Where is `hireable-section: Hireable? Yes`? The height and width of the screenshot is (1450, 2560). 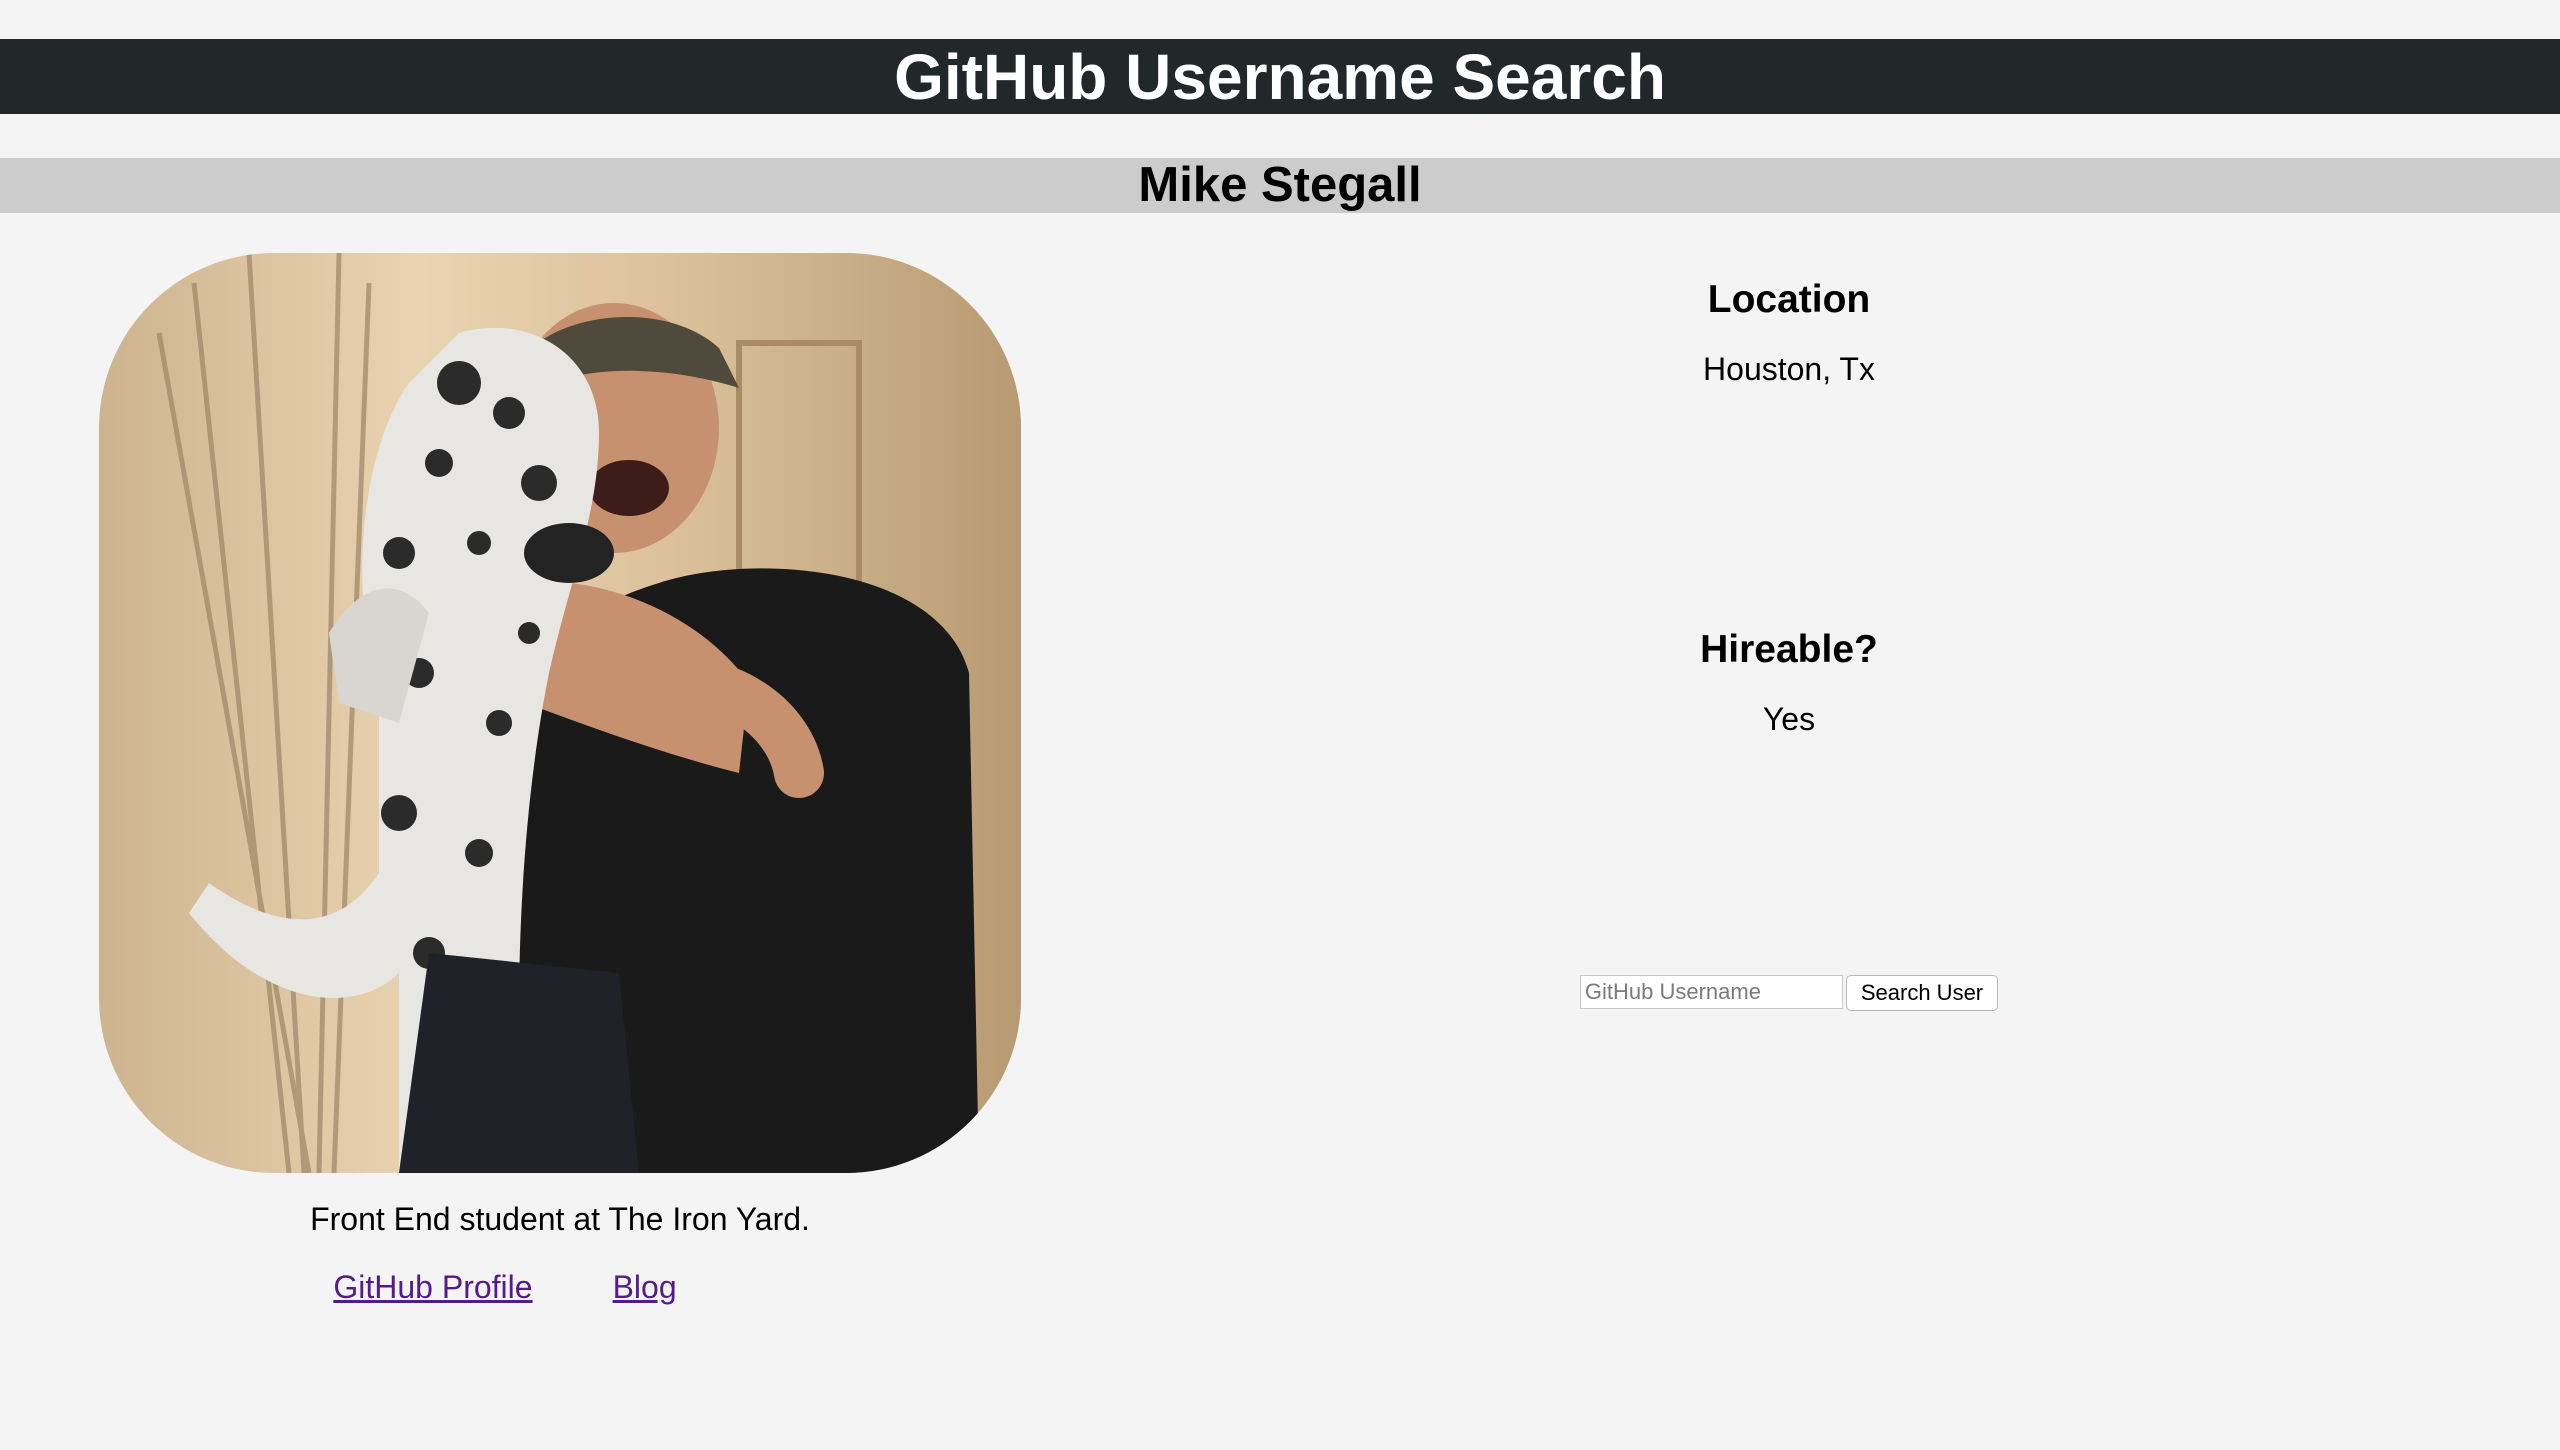
hireable-section: Hireable? Yes is located at coordinates (1789, 682).